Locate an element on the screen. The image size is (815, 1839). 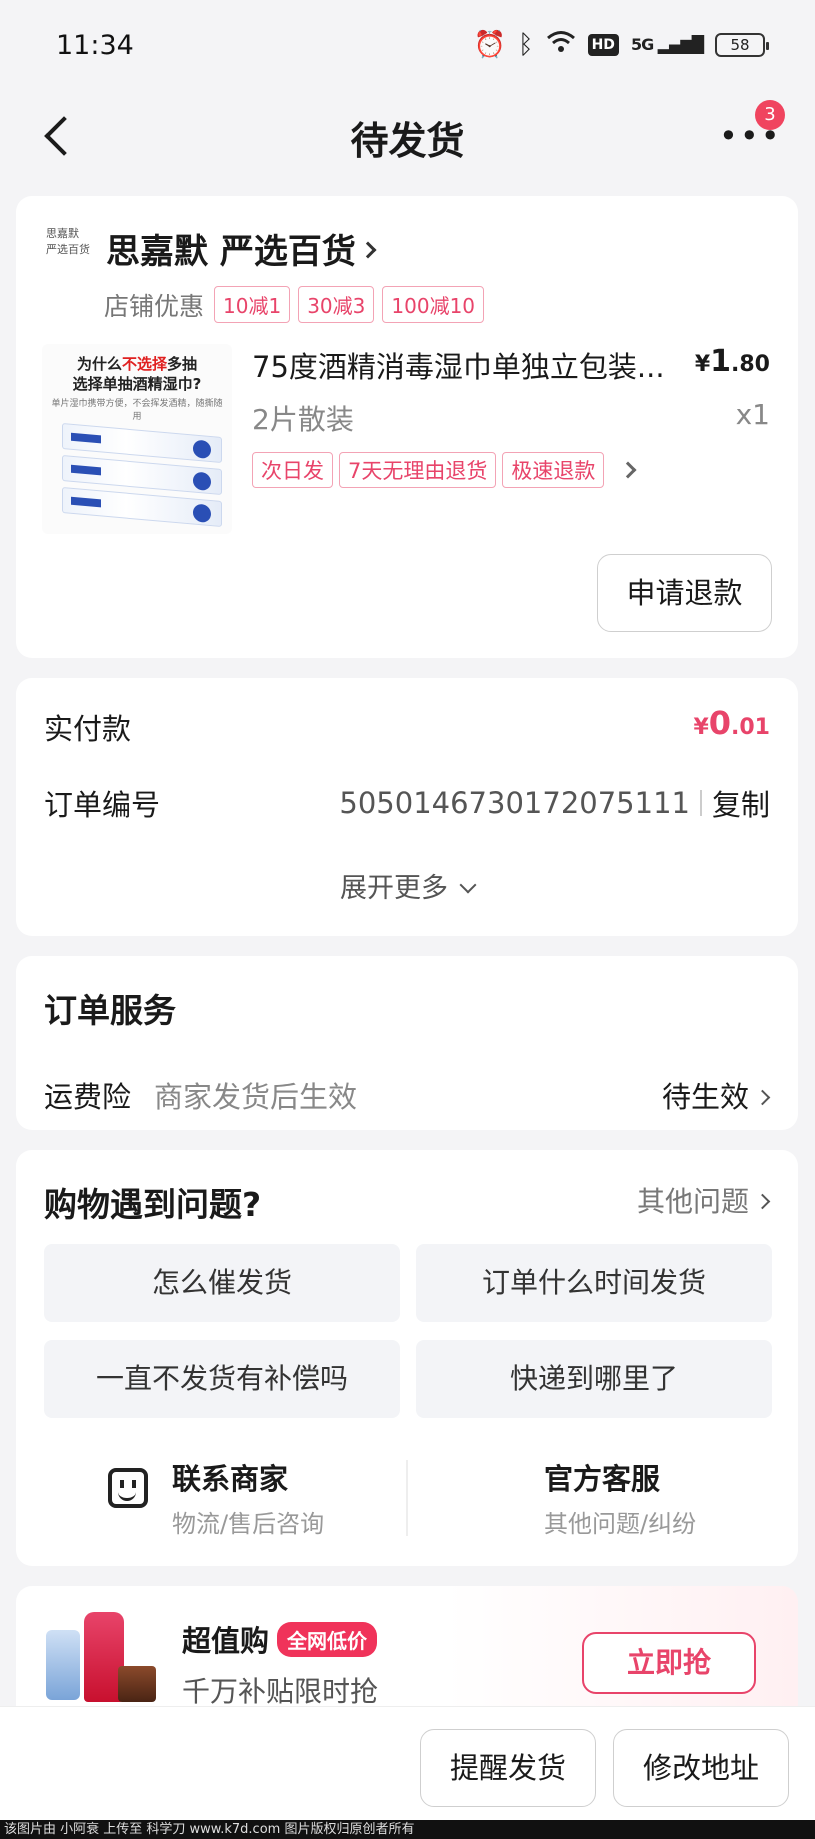
5g-signal-icon: 5G ▂▄▆█ is located at coordinates (667, 44).